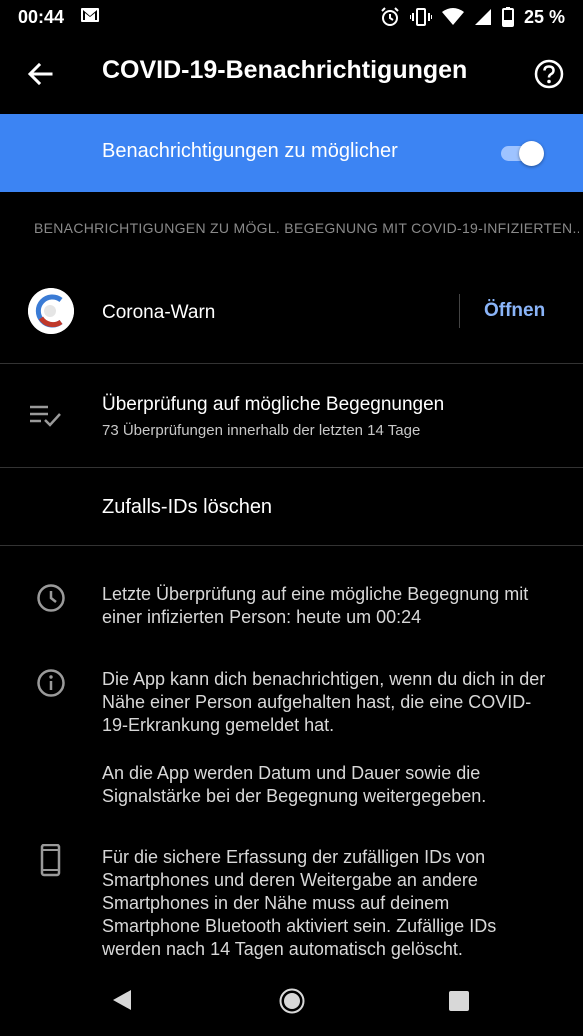 The height and width of the screenshot is (1036, 583). I want to click on nav-recents-icon, so click(459, 1001).